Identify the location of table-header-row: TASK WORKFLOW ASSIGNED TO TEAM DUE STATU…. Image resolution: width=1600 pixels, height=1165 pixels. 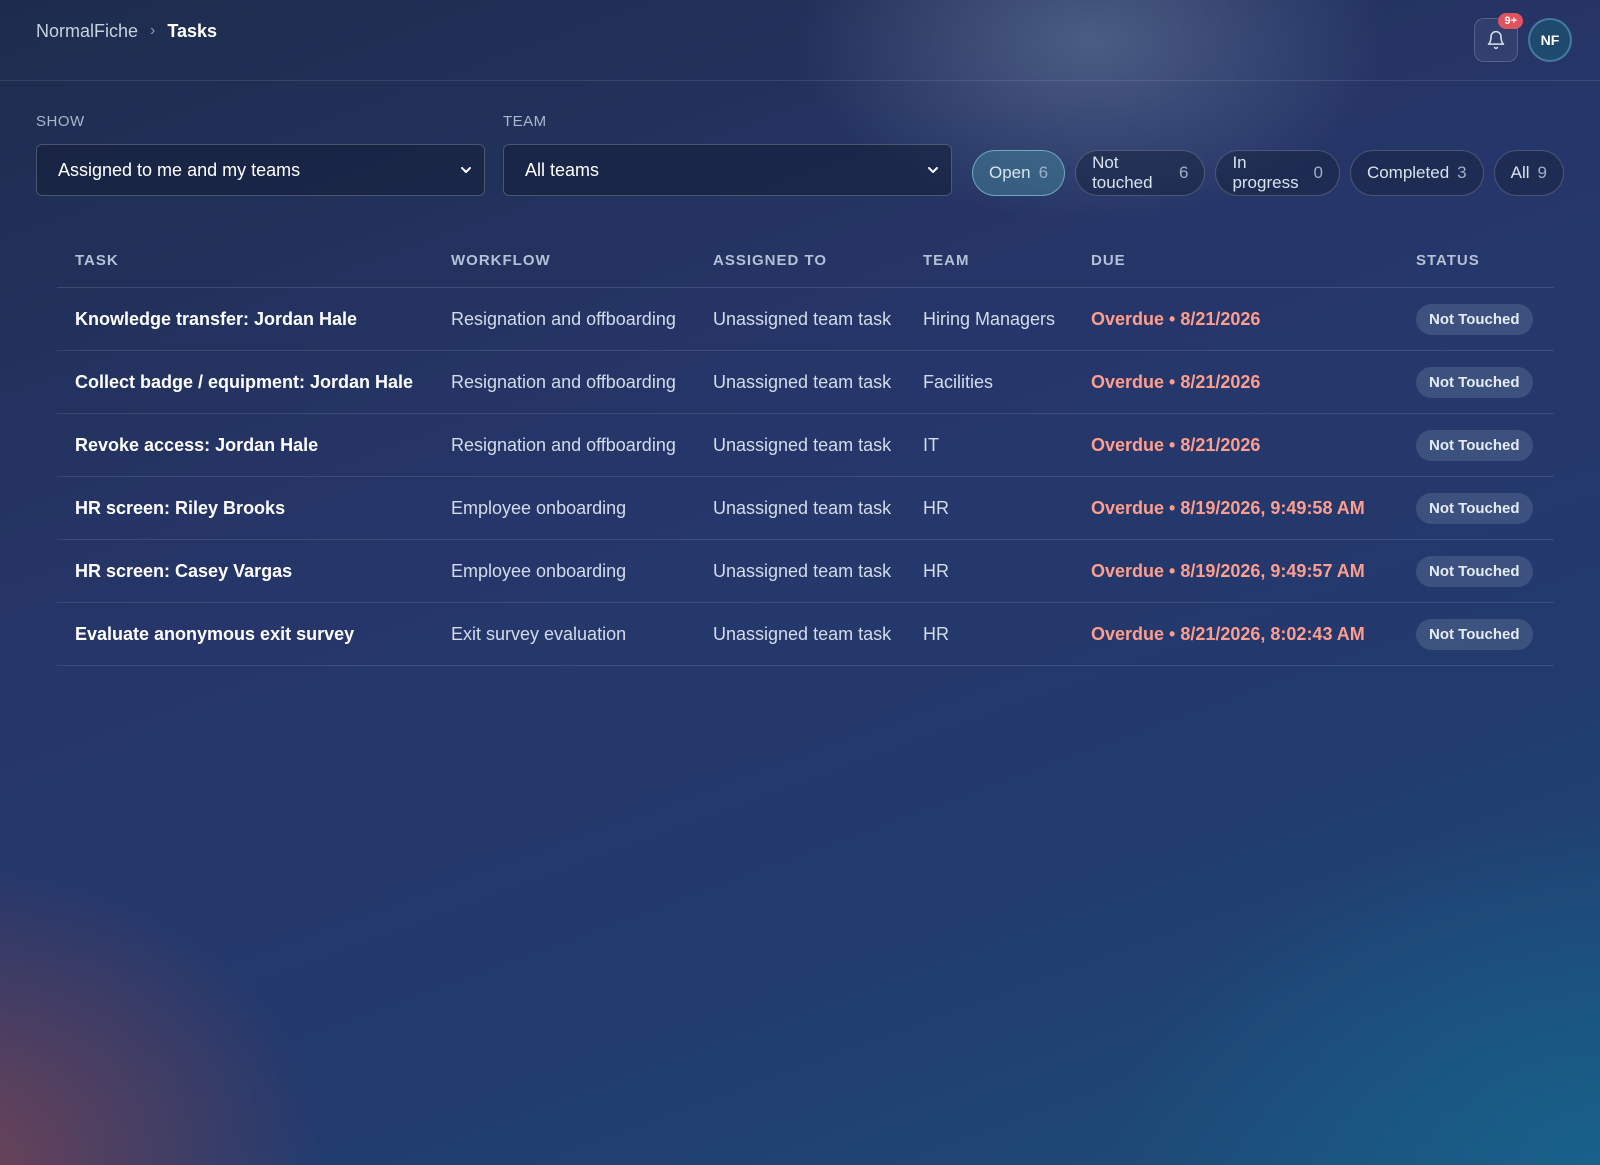
(805, 270).